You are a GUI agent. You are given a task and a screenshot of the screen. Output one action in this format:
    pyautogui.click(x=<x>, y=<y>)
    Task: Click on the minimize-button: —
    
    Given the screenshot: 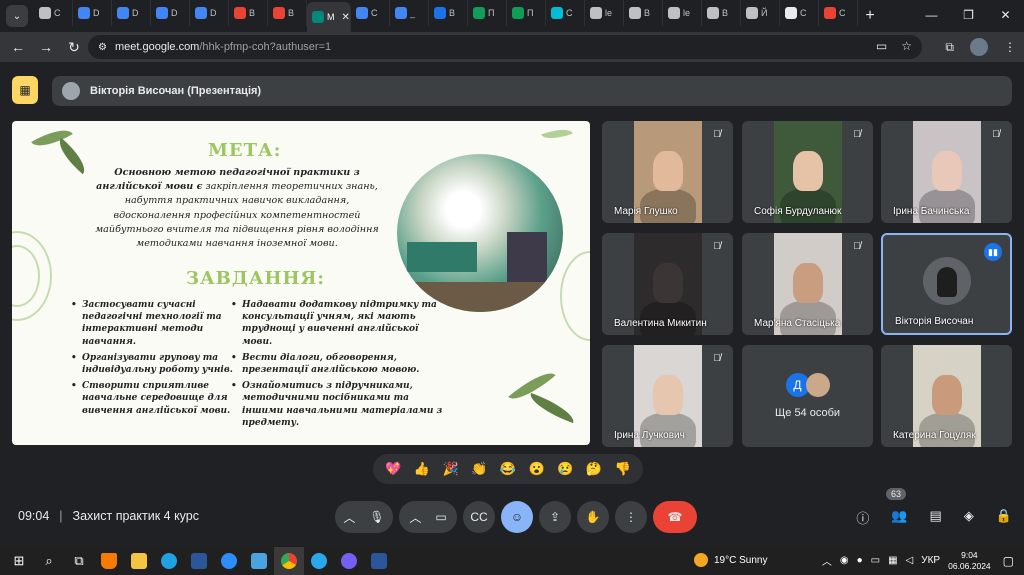 What is the action you would take?
    pyautogui.click(x=931, y=15)
    